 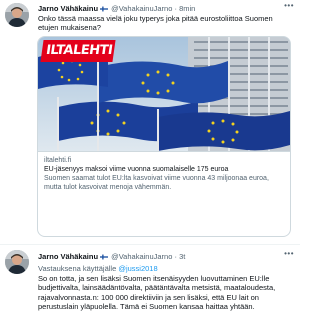 I want to click on tweet-time: 3t, so click(x=182, y=256).